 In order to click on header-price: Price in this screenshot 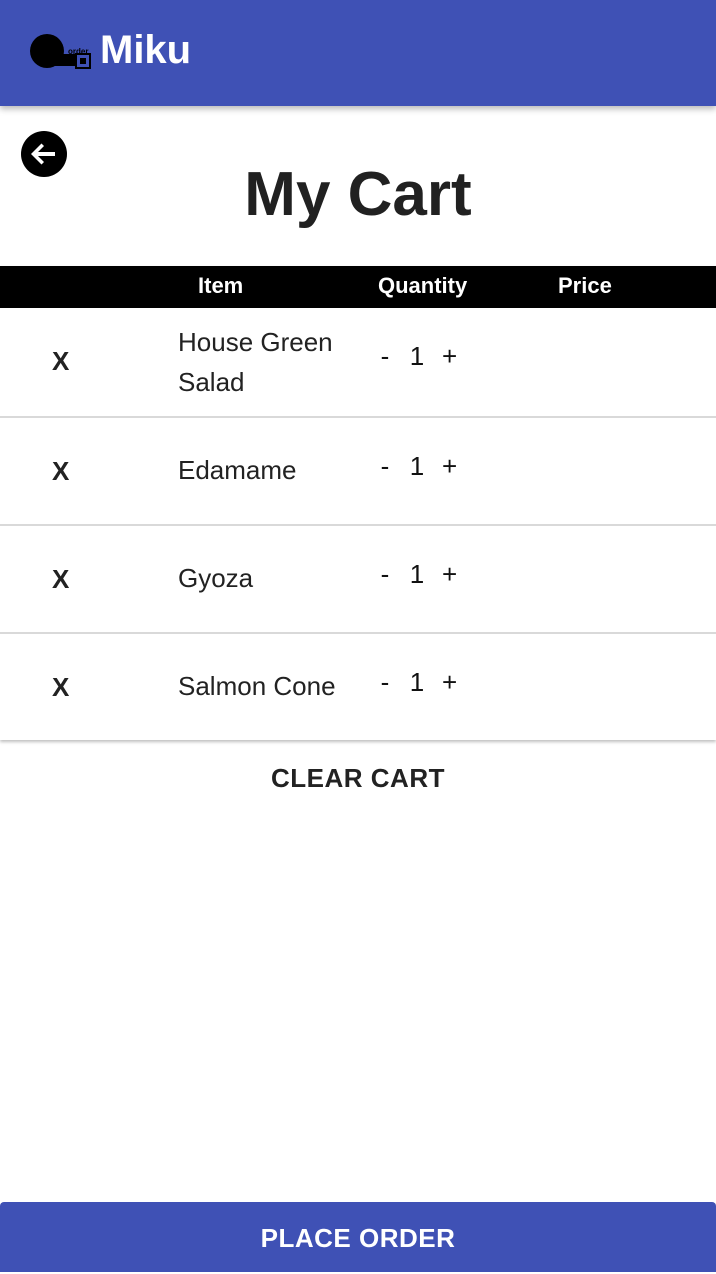, I will do `click(585, 285)`.